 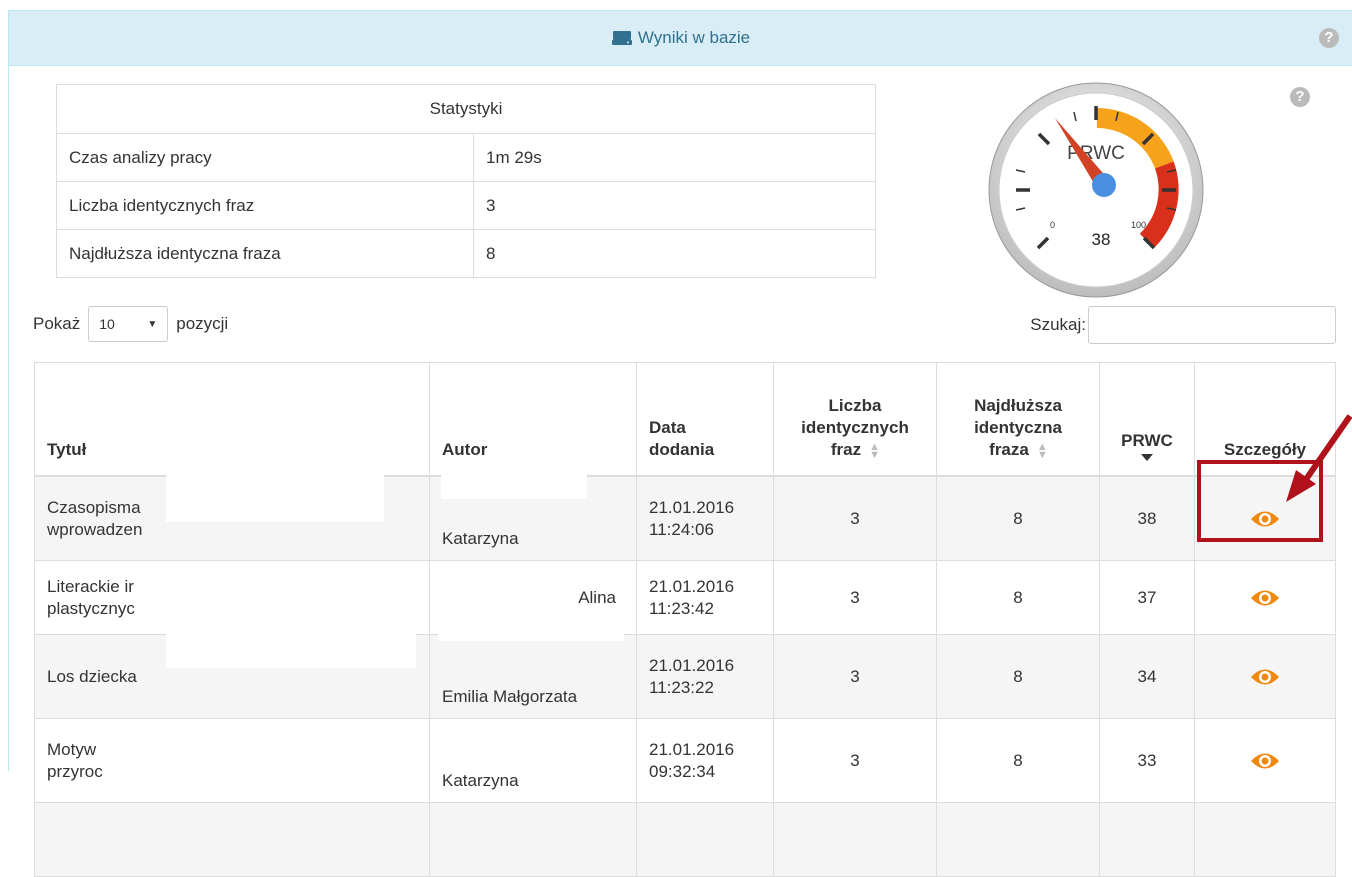 I want to click on stats-value: 8, so click(x=674, y=253).